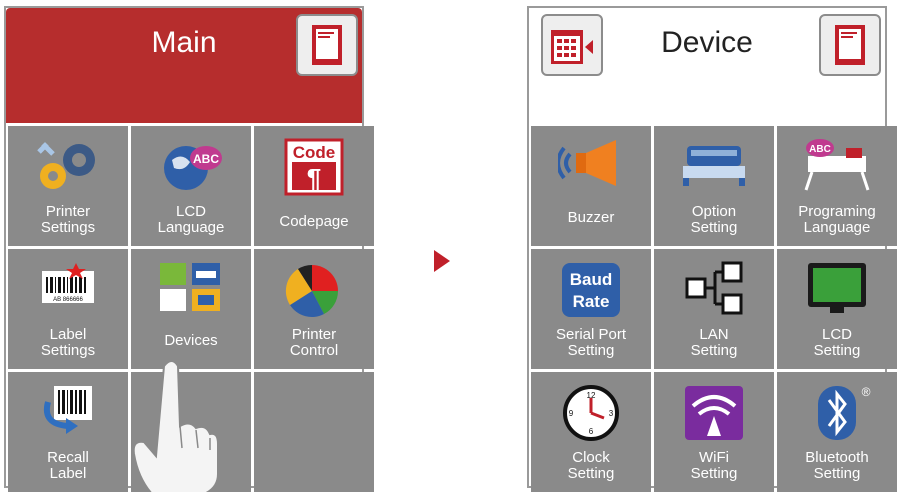 Image resolution: width=898 pixels, height=495 pixels. I want to click on codepage-tile: Code ¶ Codepage, so click(314, 186).